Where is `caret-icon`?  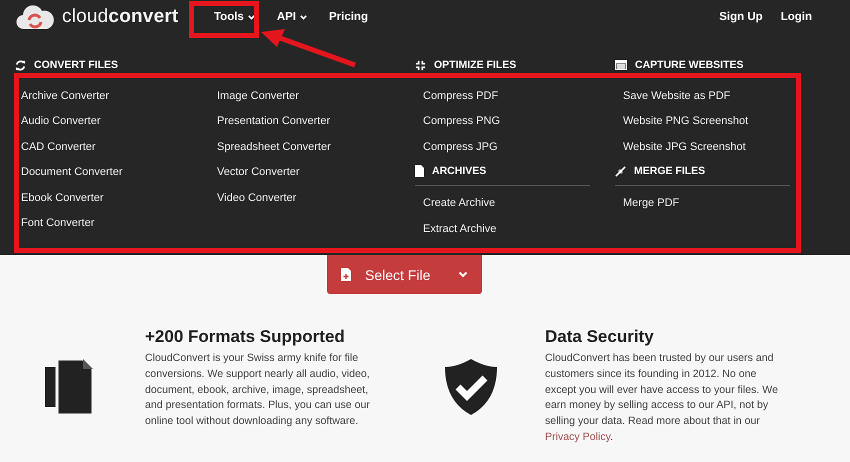
caret-icon is located at coordinates (463, 274).